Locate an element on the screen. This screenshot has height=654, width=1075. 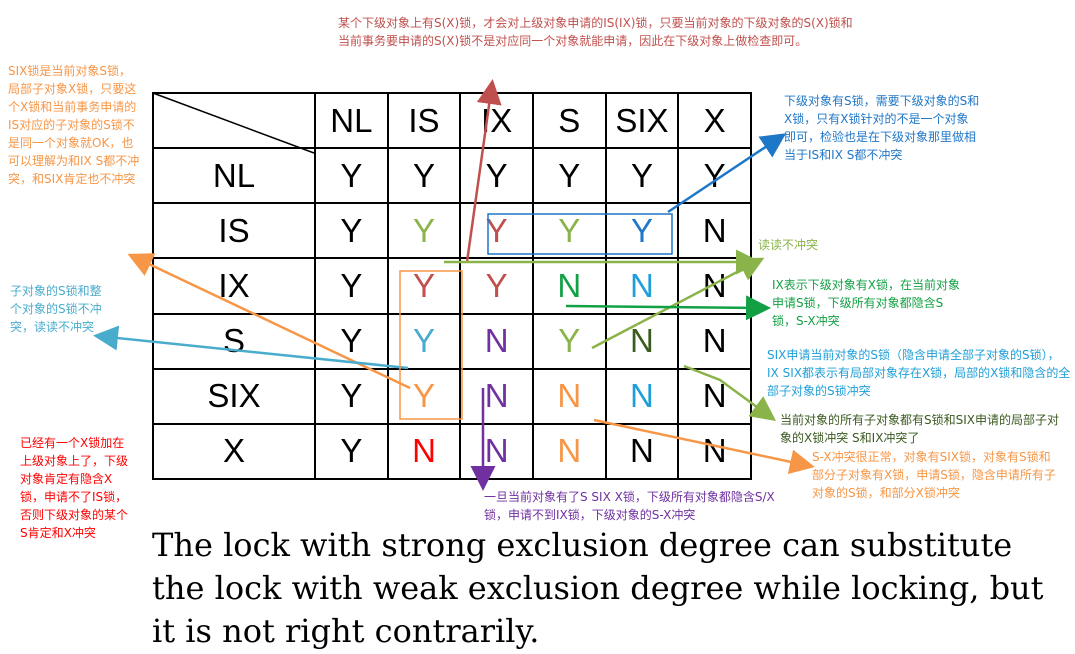
row-header-six: SIX is located at coordinates (234, 396).